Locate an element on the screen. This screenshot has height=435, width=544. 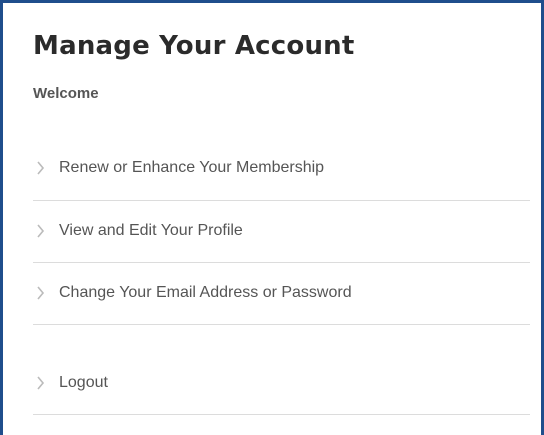
menu-item-edit-profile: View and Edit Your Profile is located at coordinates (281, 231).